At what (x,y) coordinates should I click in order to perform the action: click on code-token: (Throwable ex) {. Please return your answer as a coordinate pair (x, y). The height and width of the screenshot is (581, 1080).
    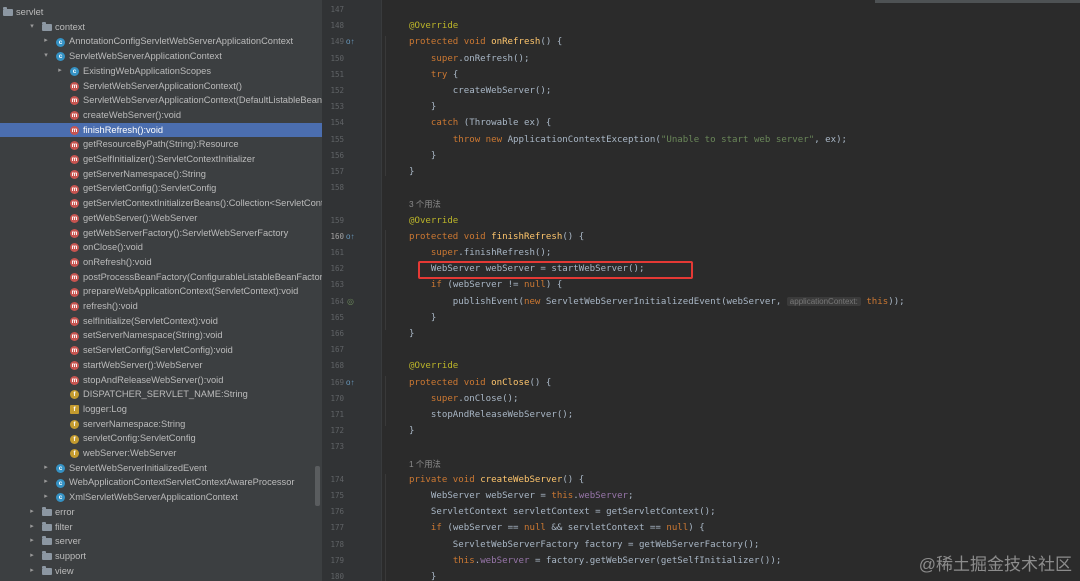
    Looking at the image, I should click on (507, 123).